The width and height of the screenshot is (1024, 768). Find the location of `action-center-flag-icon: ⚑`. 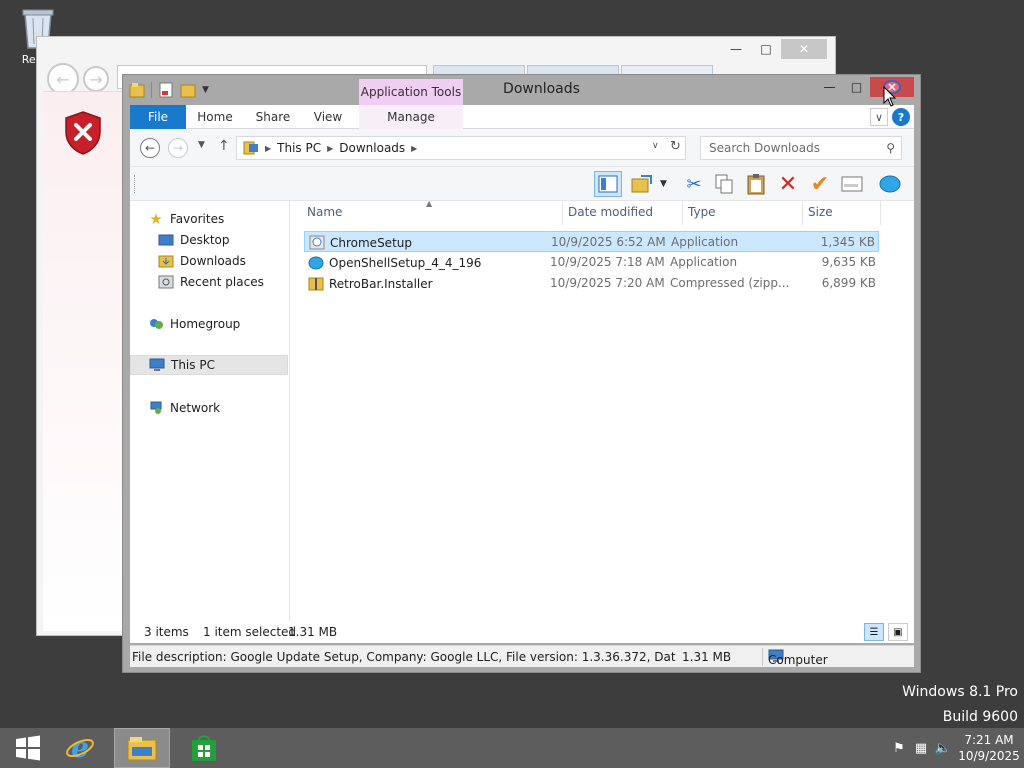

action-center-flag-icon: ⚑ is located at coordinates (899, 748).